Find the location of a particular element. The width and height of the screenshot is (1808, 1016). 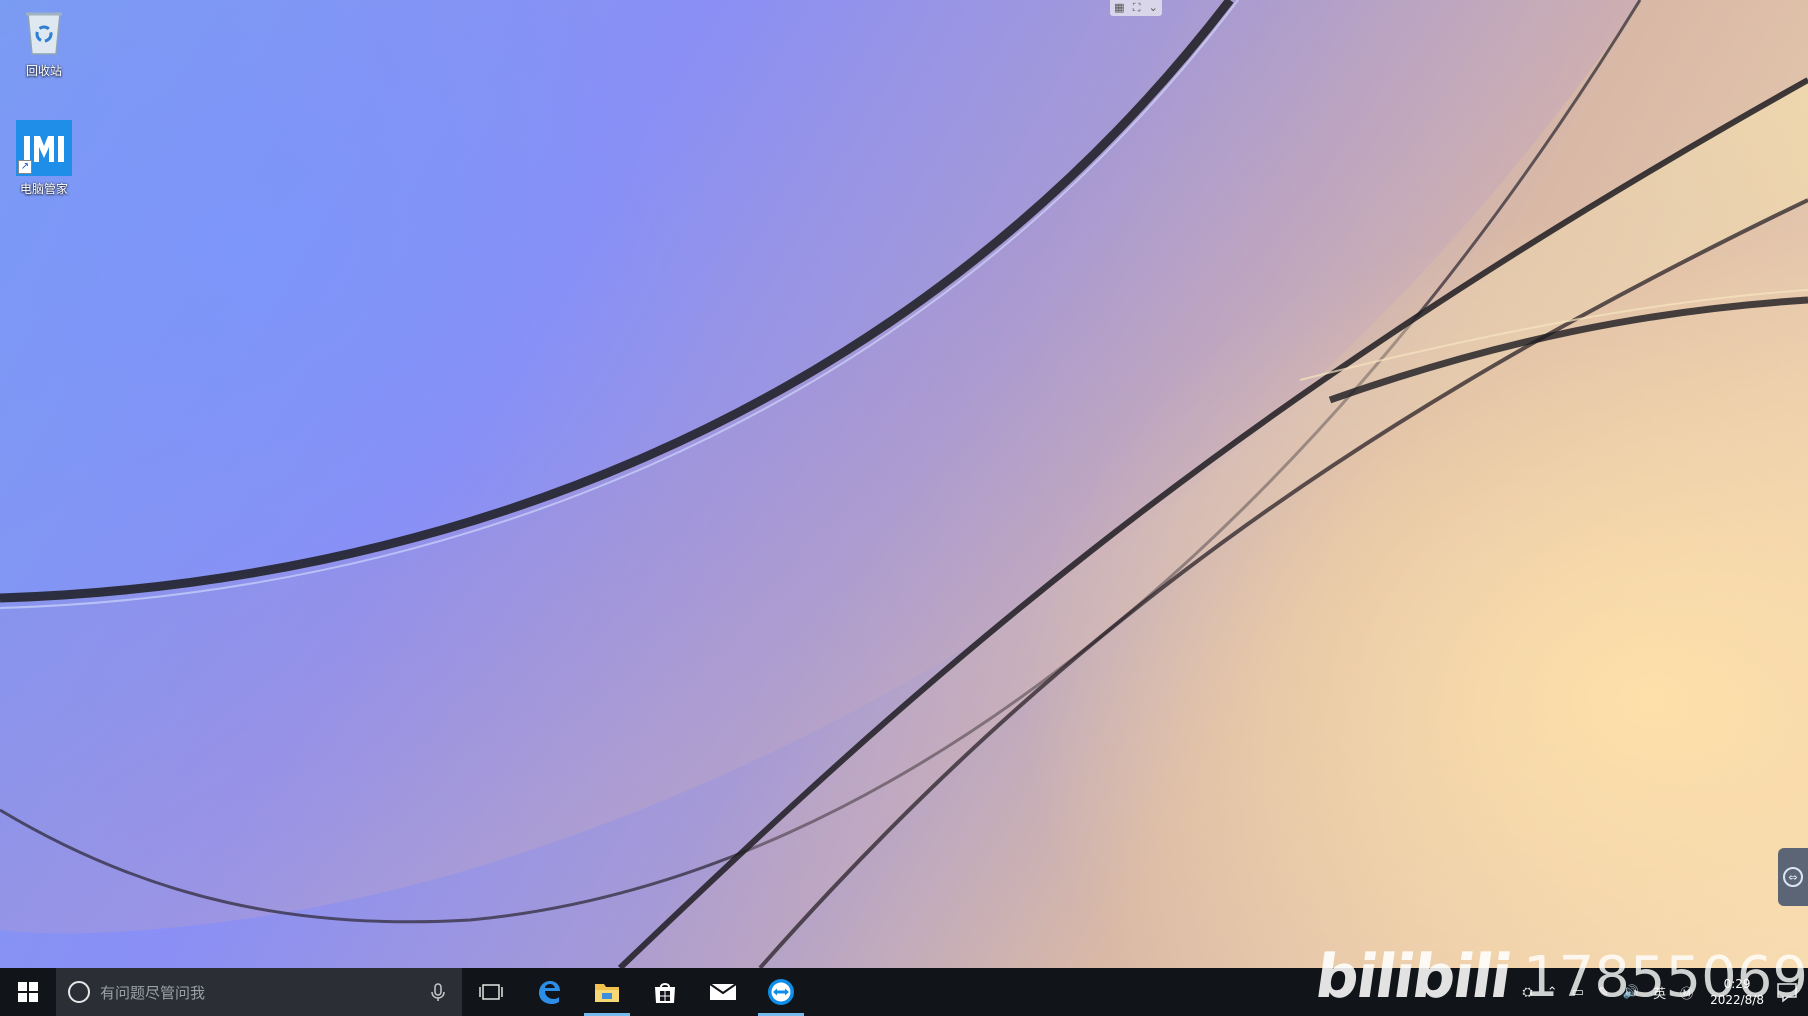

microsoft-store-icon is located at coordinates (665, 993).